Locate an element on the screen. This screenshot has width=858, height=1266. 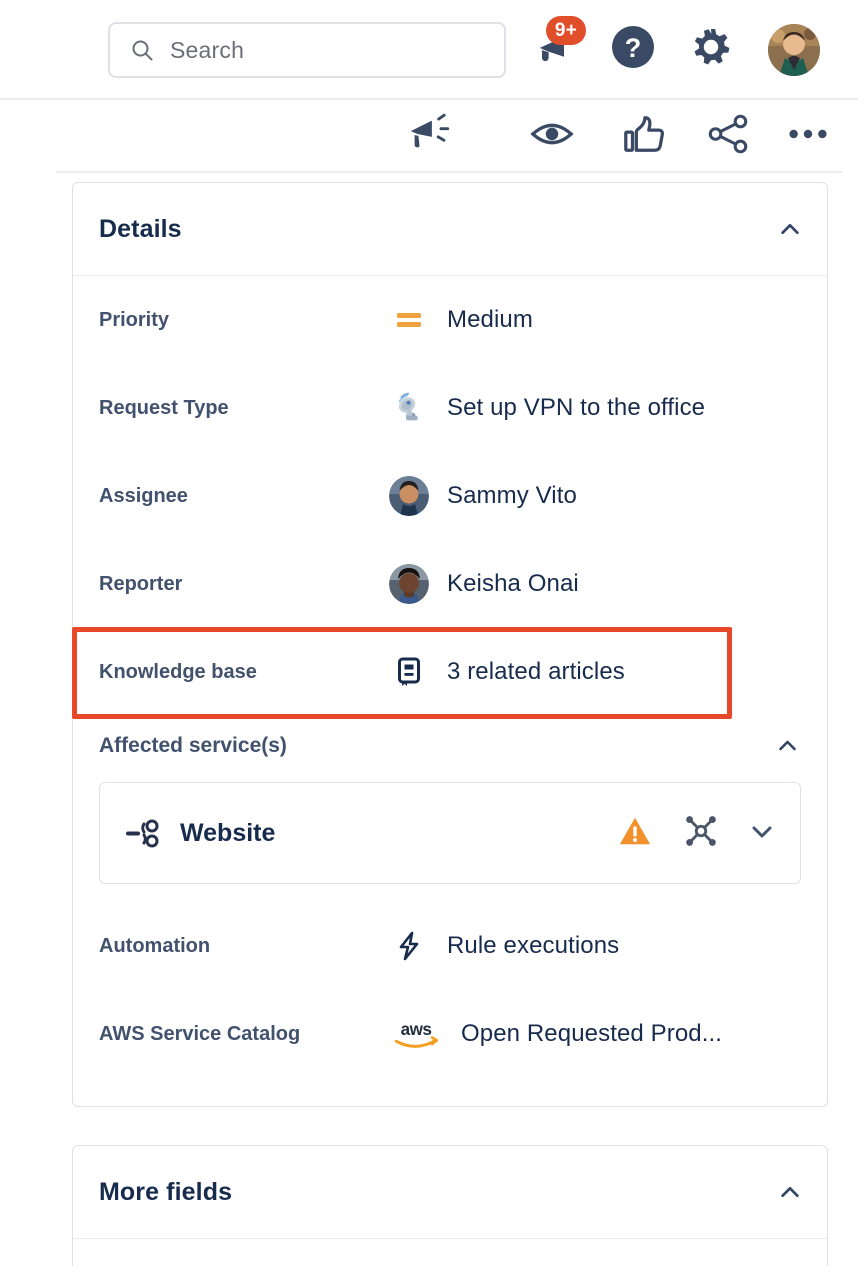
field-row-assignee: Assignee Sammy Vito is located at coordinates (450, 496).